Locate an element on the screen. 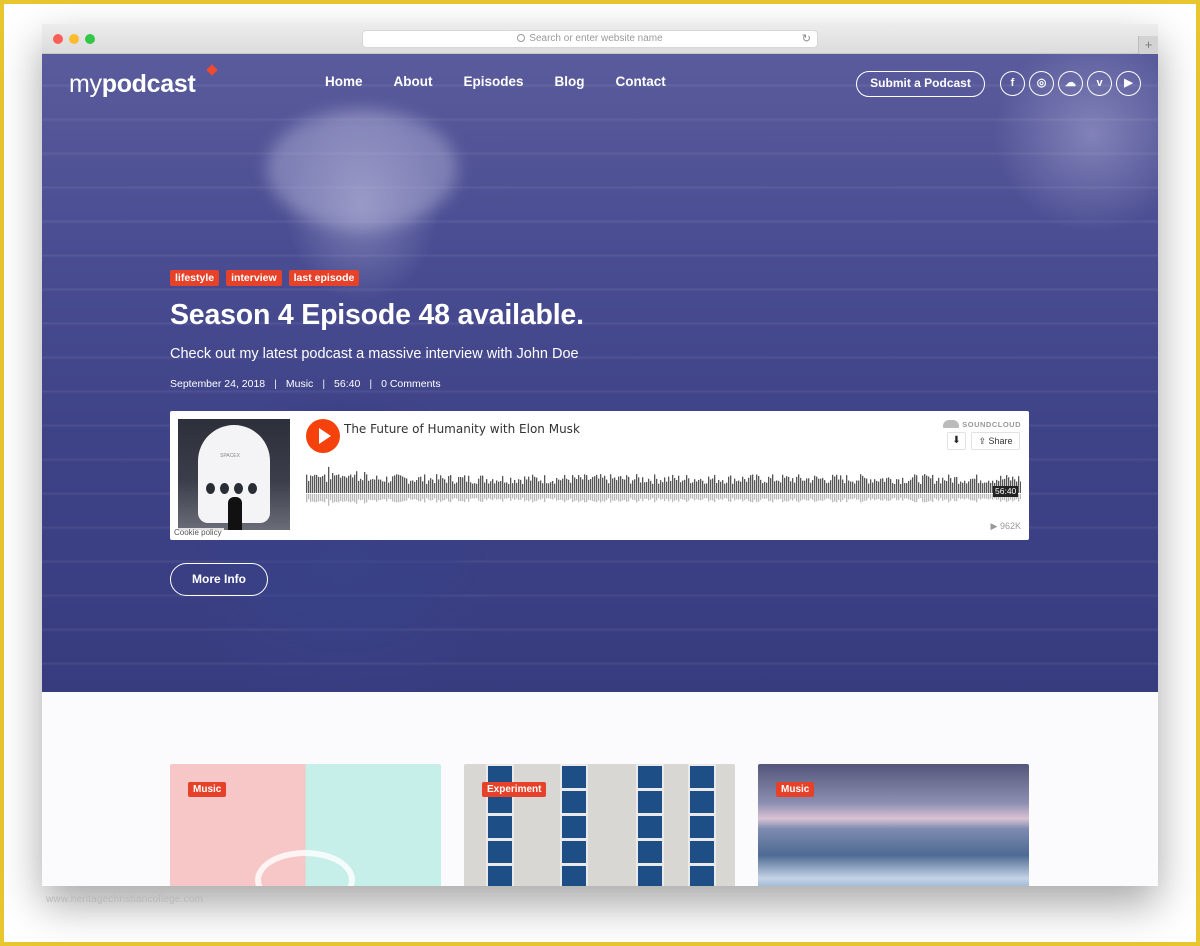 The width and height of the screenshot is (1200, 946). new-tab-button: + is located at coordinates (1148, 45).